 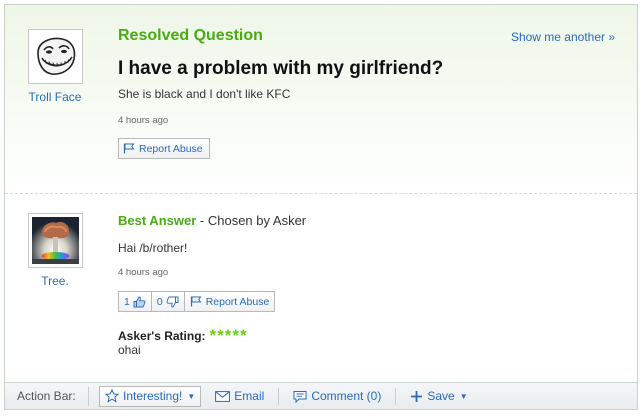 I want to click on thumbs-down-icon, so click(x=172, y=301).